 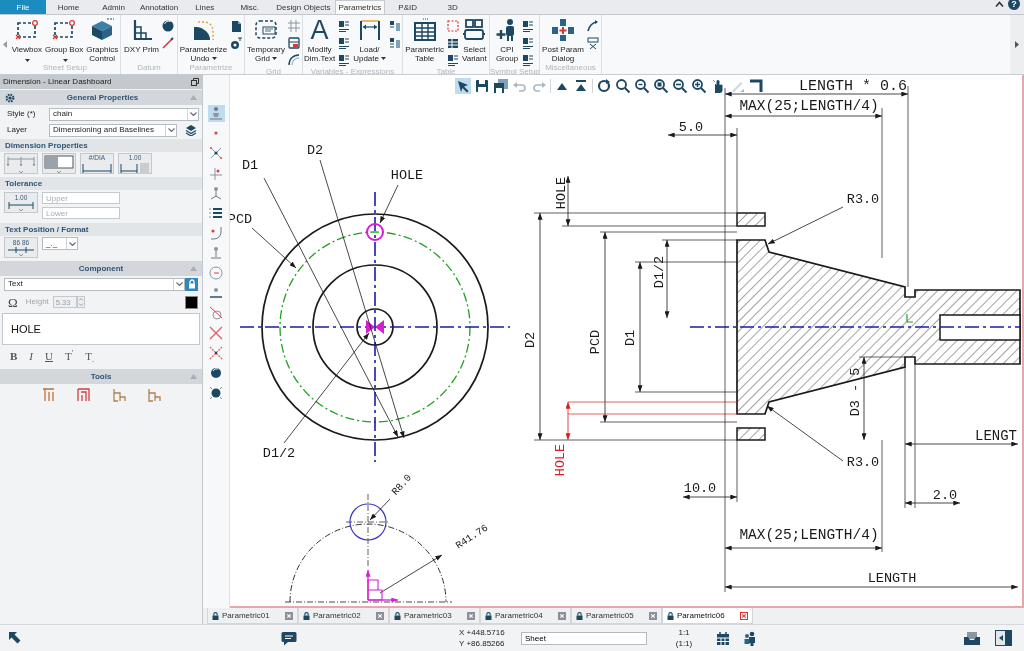 What do you see at coordinates (293, 60) in the screenshot?
I see `curve-icon` at bounding box center [293, 60].